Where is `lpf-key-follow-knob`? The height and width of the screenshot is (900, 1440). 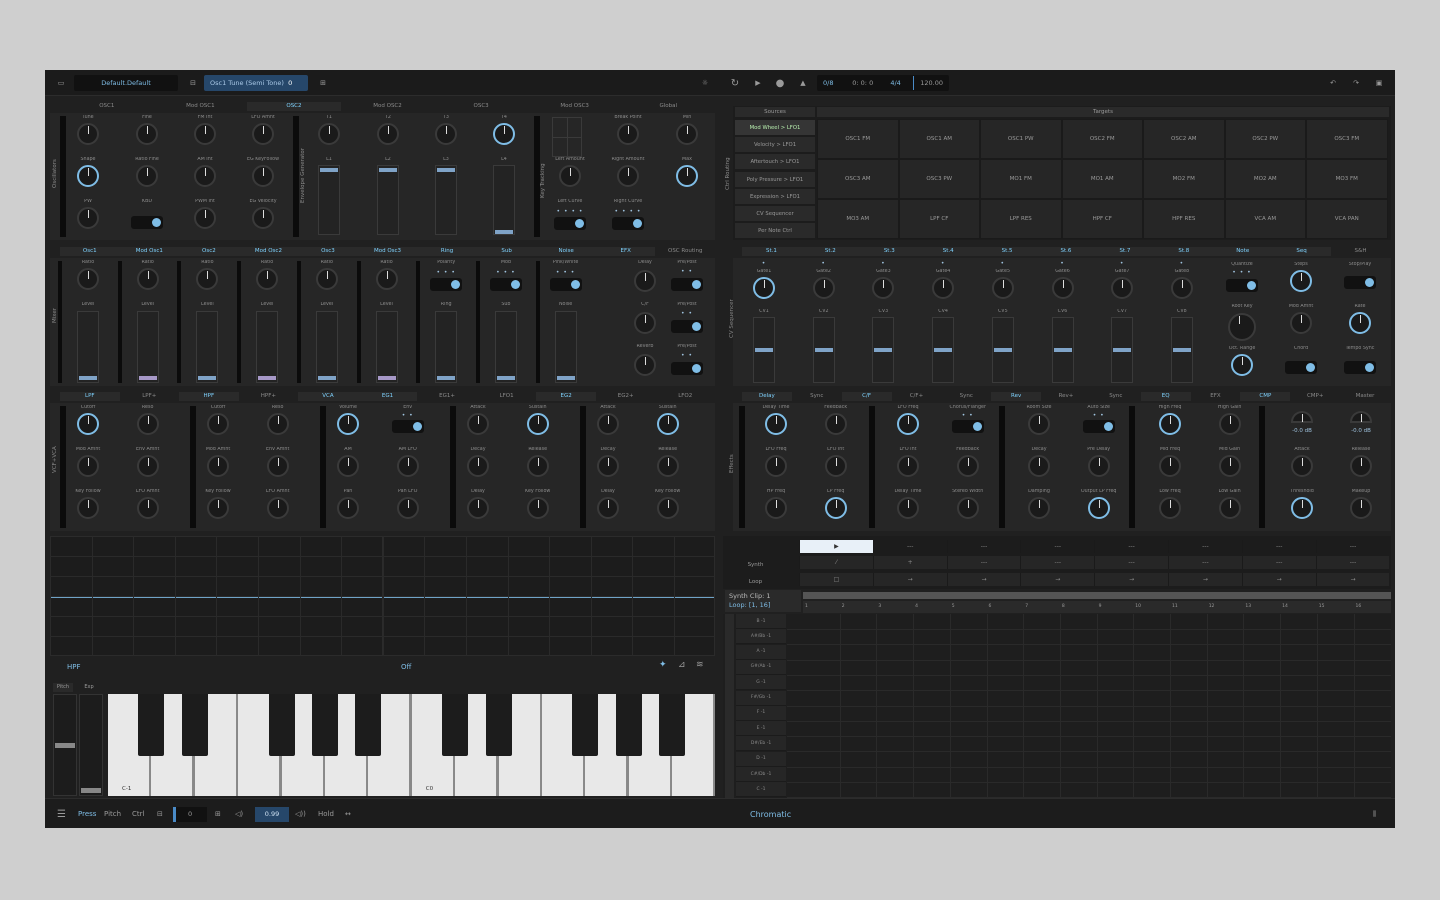 lpf-key-follow-knob is located at coordinates (88, 508).